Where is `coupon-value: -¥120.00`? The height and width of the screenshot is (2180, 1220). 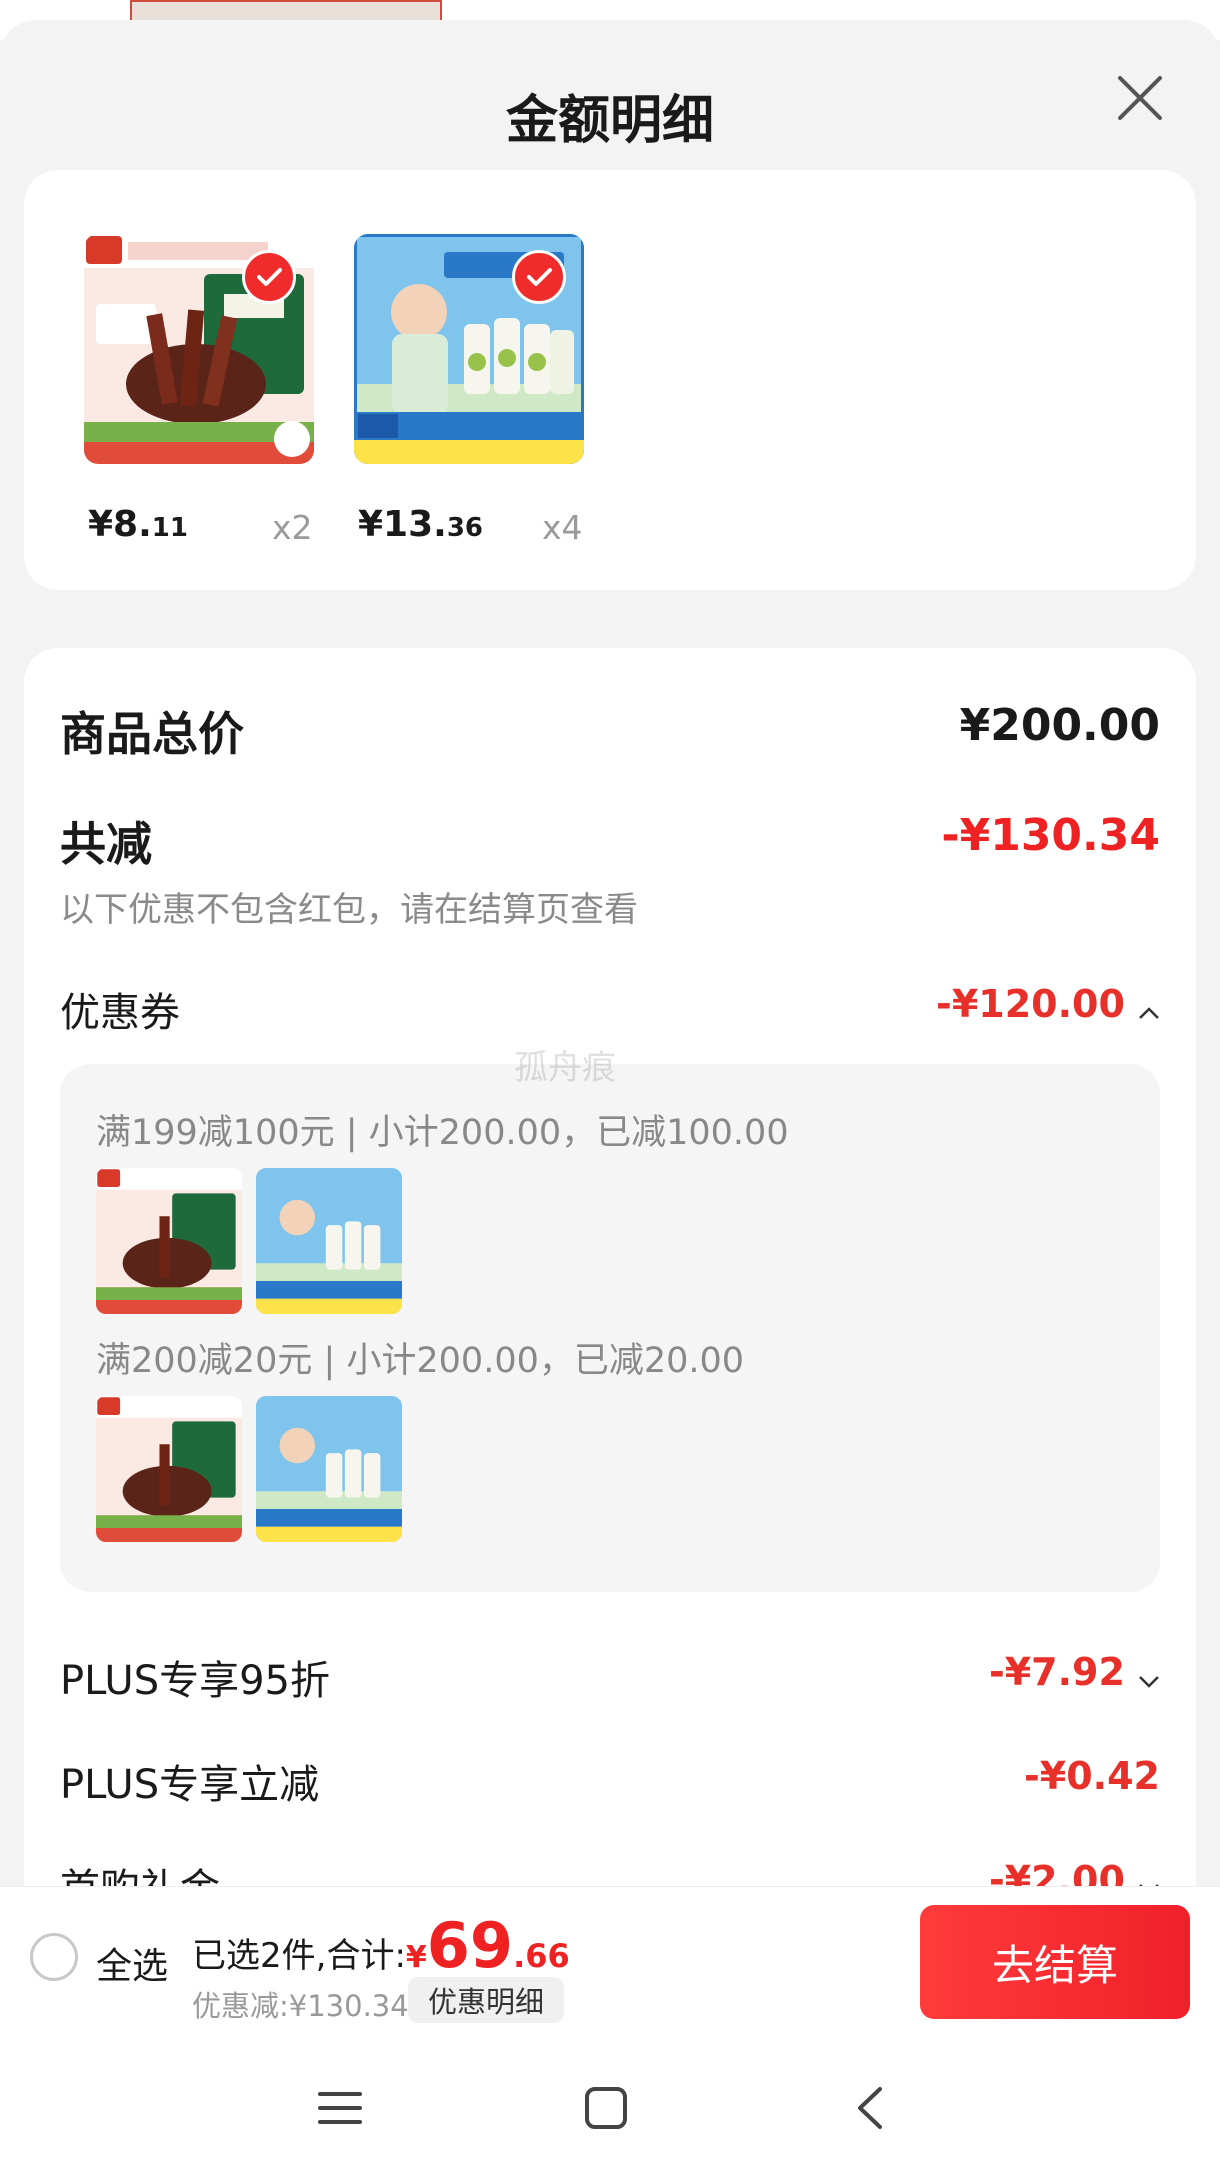 coupon-value: -¥120.00 is located at coordinates (1030, 1004).